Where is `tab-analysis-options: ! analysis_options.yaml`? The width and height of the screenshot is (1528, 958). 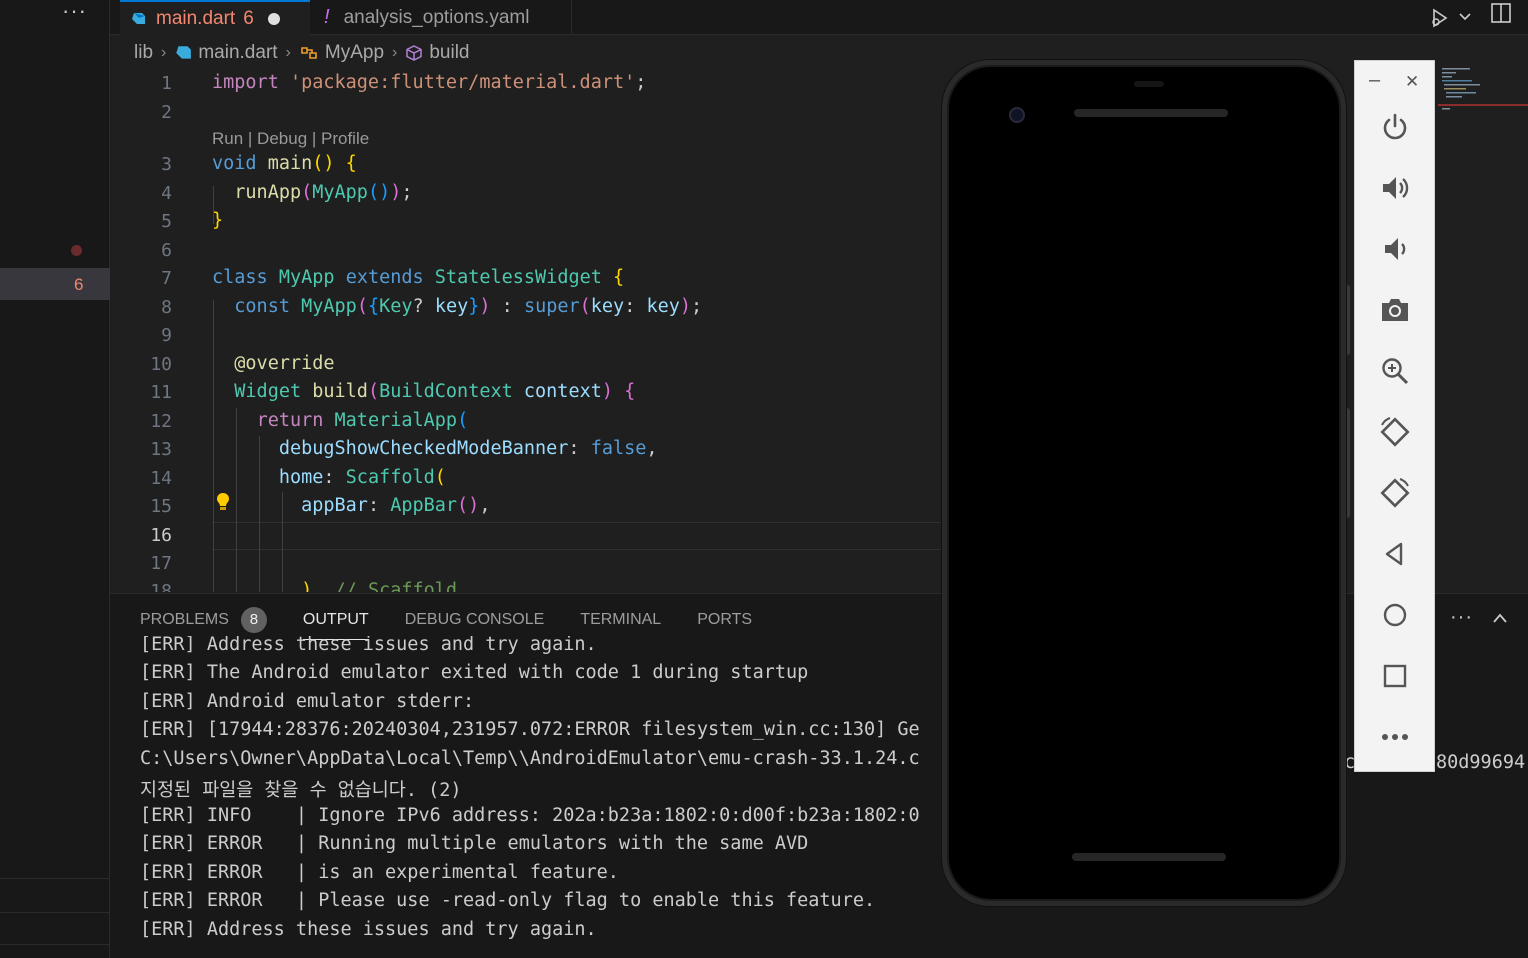 tab-analysis-options: ! analysis_options.yaml is located at coordinates (441, 17).